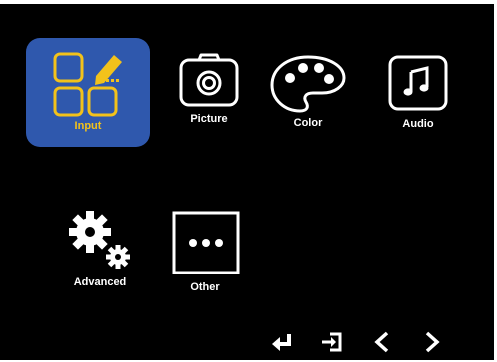  Describe the element at coordinates (88, 126) in the screenshot. I see `menu-item-input-label: Input` at that location.